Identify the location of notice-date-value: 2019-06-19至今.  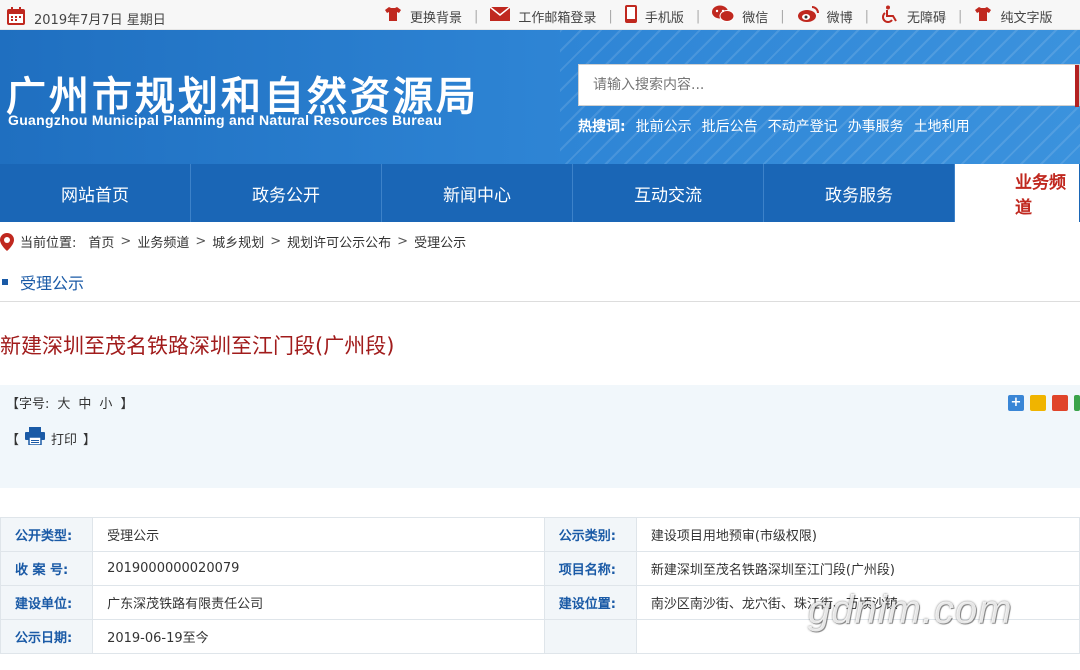
(318, 636).